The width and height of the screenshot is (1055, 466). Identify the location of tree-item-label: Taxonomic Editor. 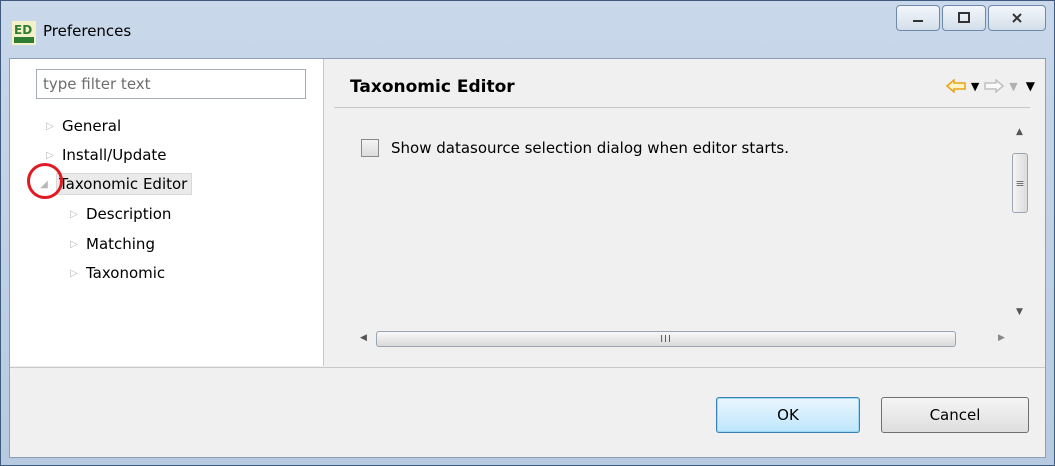
(124, 184).